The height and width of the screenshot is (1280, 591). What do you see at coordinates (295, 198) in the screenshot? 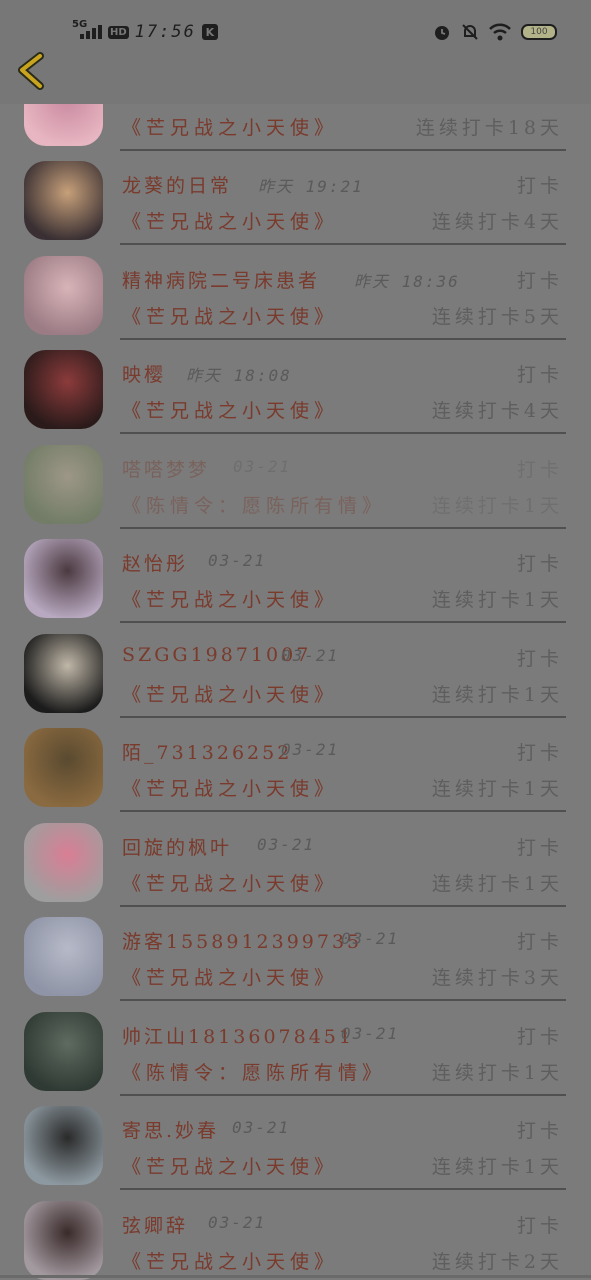
I see `list-item: 龙葵的日常 昨天 19:21 打卡 《芒兄战之小天使》 连续打卡4天` at bounding box center [295, 198].